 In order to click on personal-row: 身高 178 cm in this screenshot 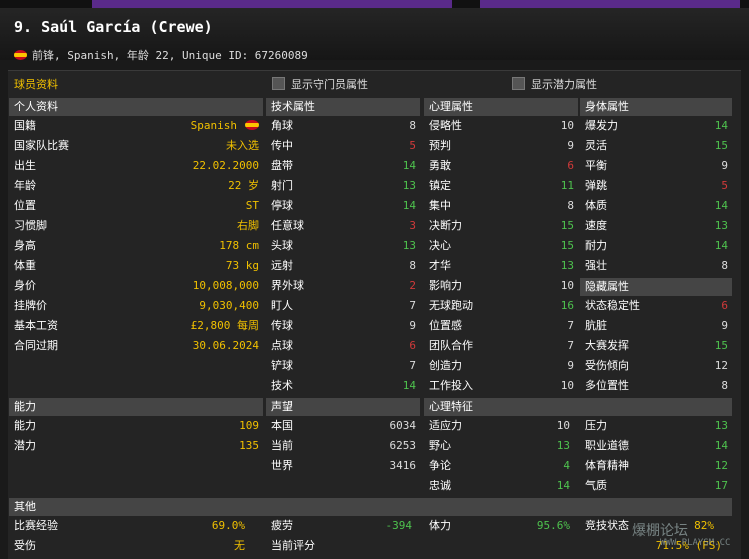, I will do `click(136, 246)`.